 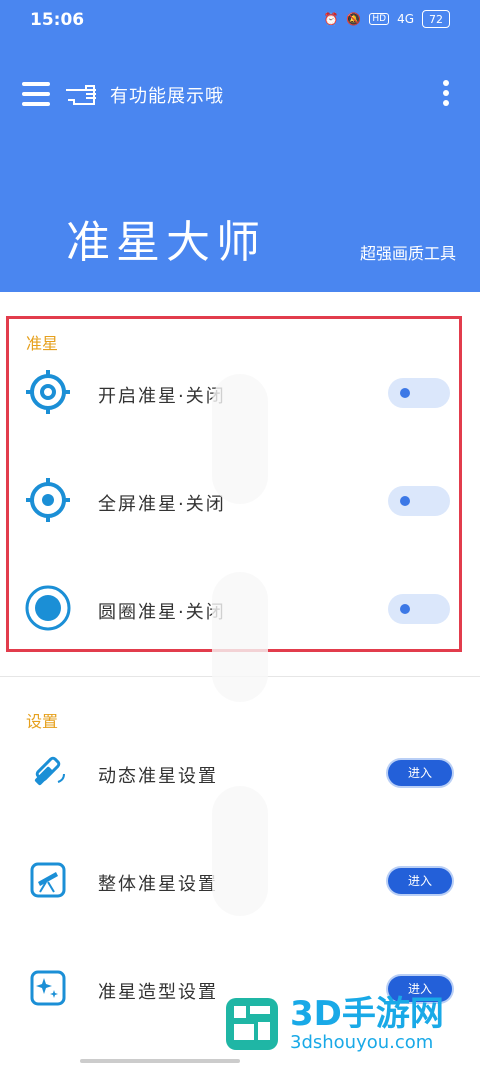 I want to click on circle-dot-icon, so click(x=48, y=608).